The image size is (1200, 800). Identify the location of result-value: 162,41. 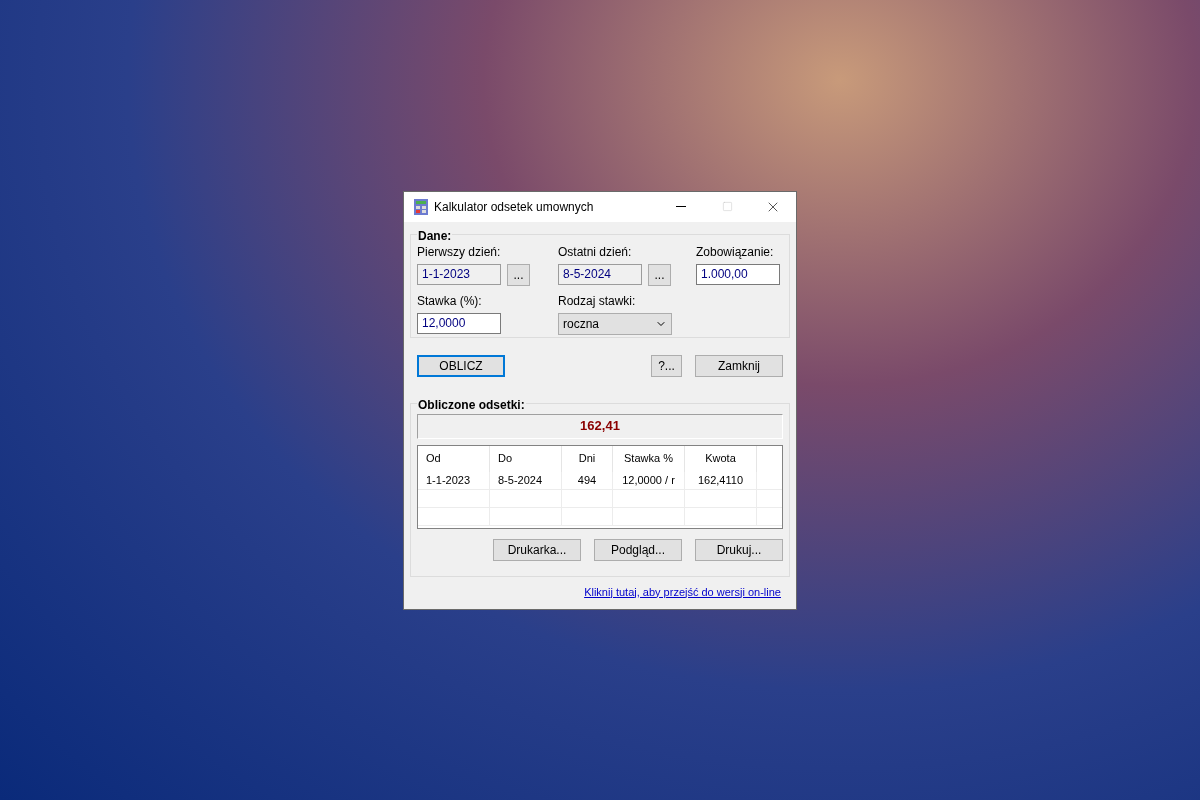
(600, 426).